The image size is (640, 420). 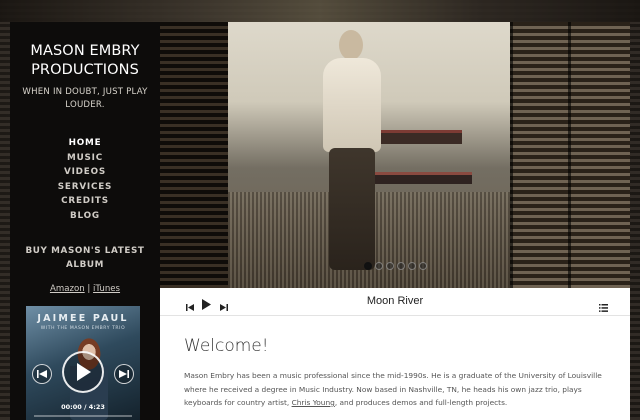 I want to click on nav-item-blog: BLOG, so click(x=85, y=216).